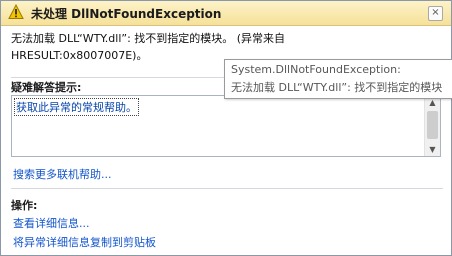  What do you see at coordinates (227, 188) in the screenshot?
I see `divider` at bounding box center [227, 188].